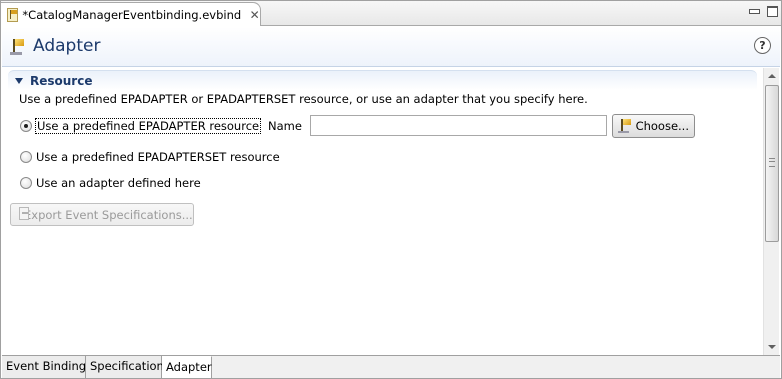 This screenshot has height=379, width=782. Describe the element at coordinates (772, 163) in the screenshot. I see `scrollbar-thumb` at that location.